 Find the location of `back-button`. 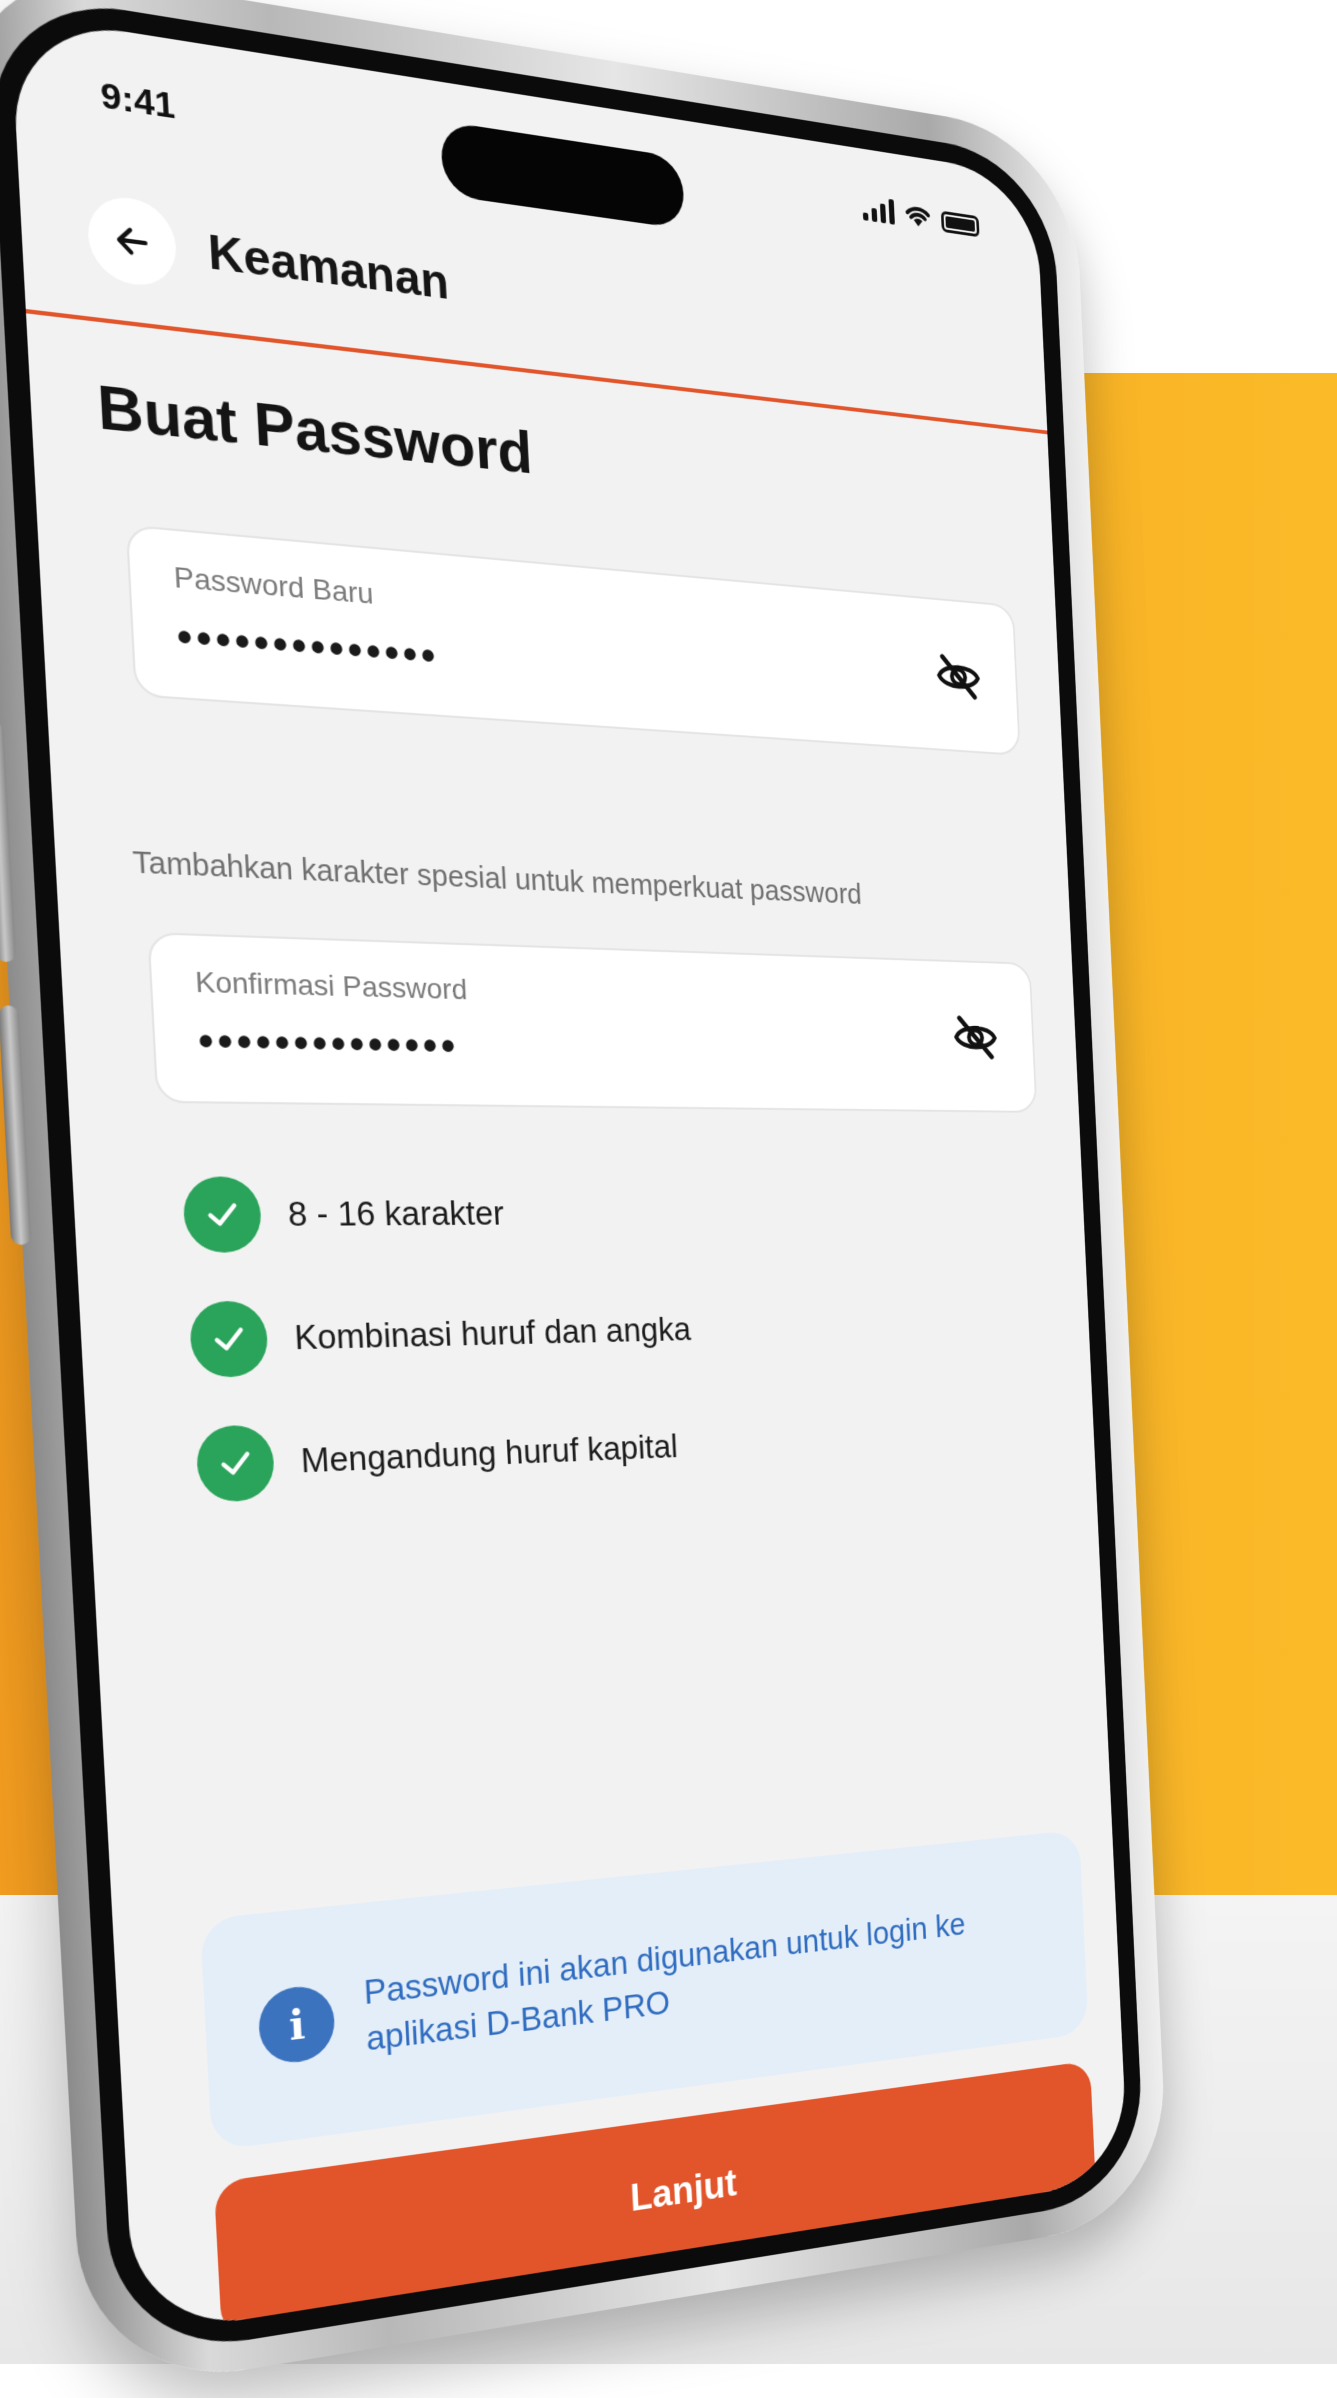

back-button is located at coordinates (132, 241).